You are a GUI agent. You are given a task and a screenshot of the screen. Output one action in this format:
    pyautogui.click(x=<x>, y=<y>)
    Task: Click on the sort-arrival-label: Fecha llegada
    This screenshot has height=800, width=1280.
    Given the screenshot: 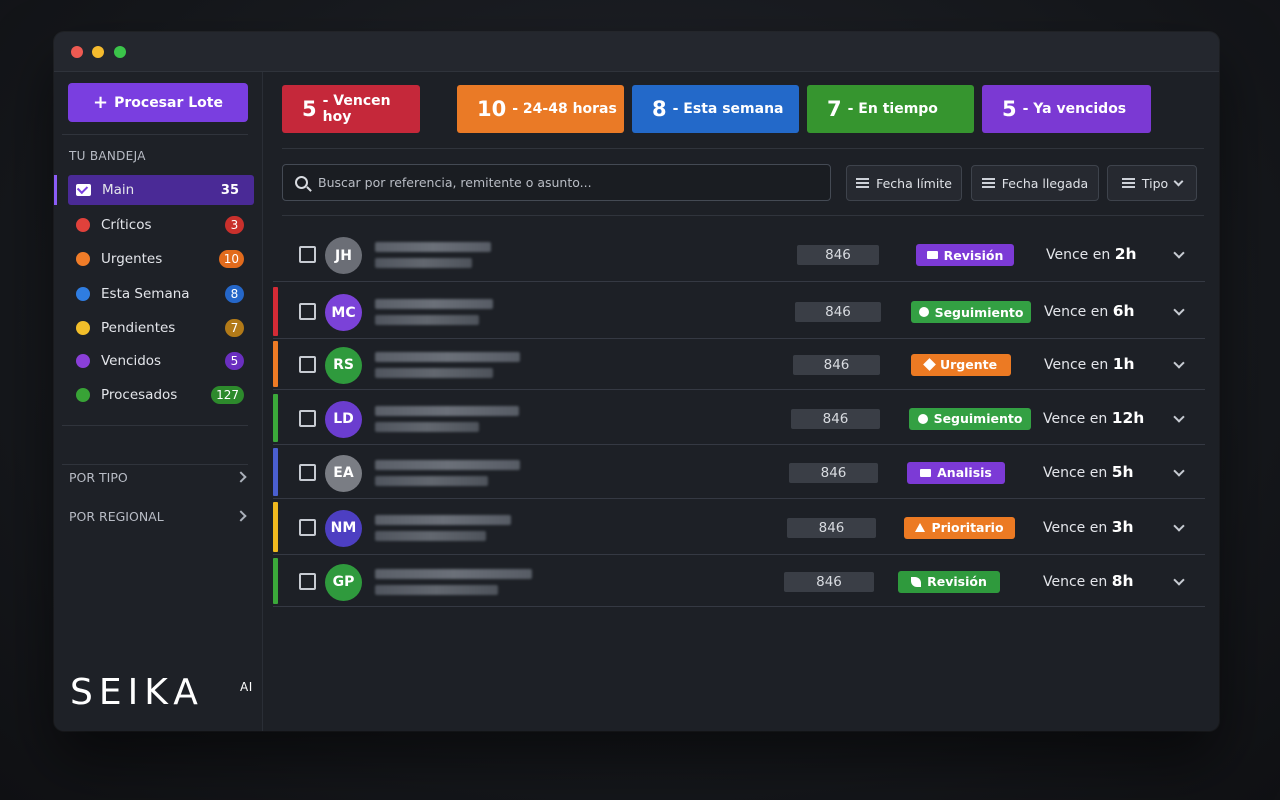 What is the action you would take?
    pyautogui.click(x=1045, y=183)
    